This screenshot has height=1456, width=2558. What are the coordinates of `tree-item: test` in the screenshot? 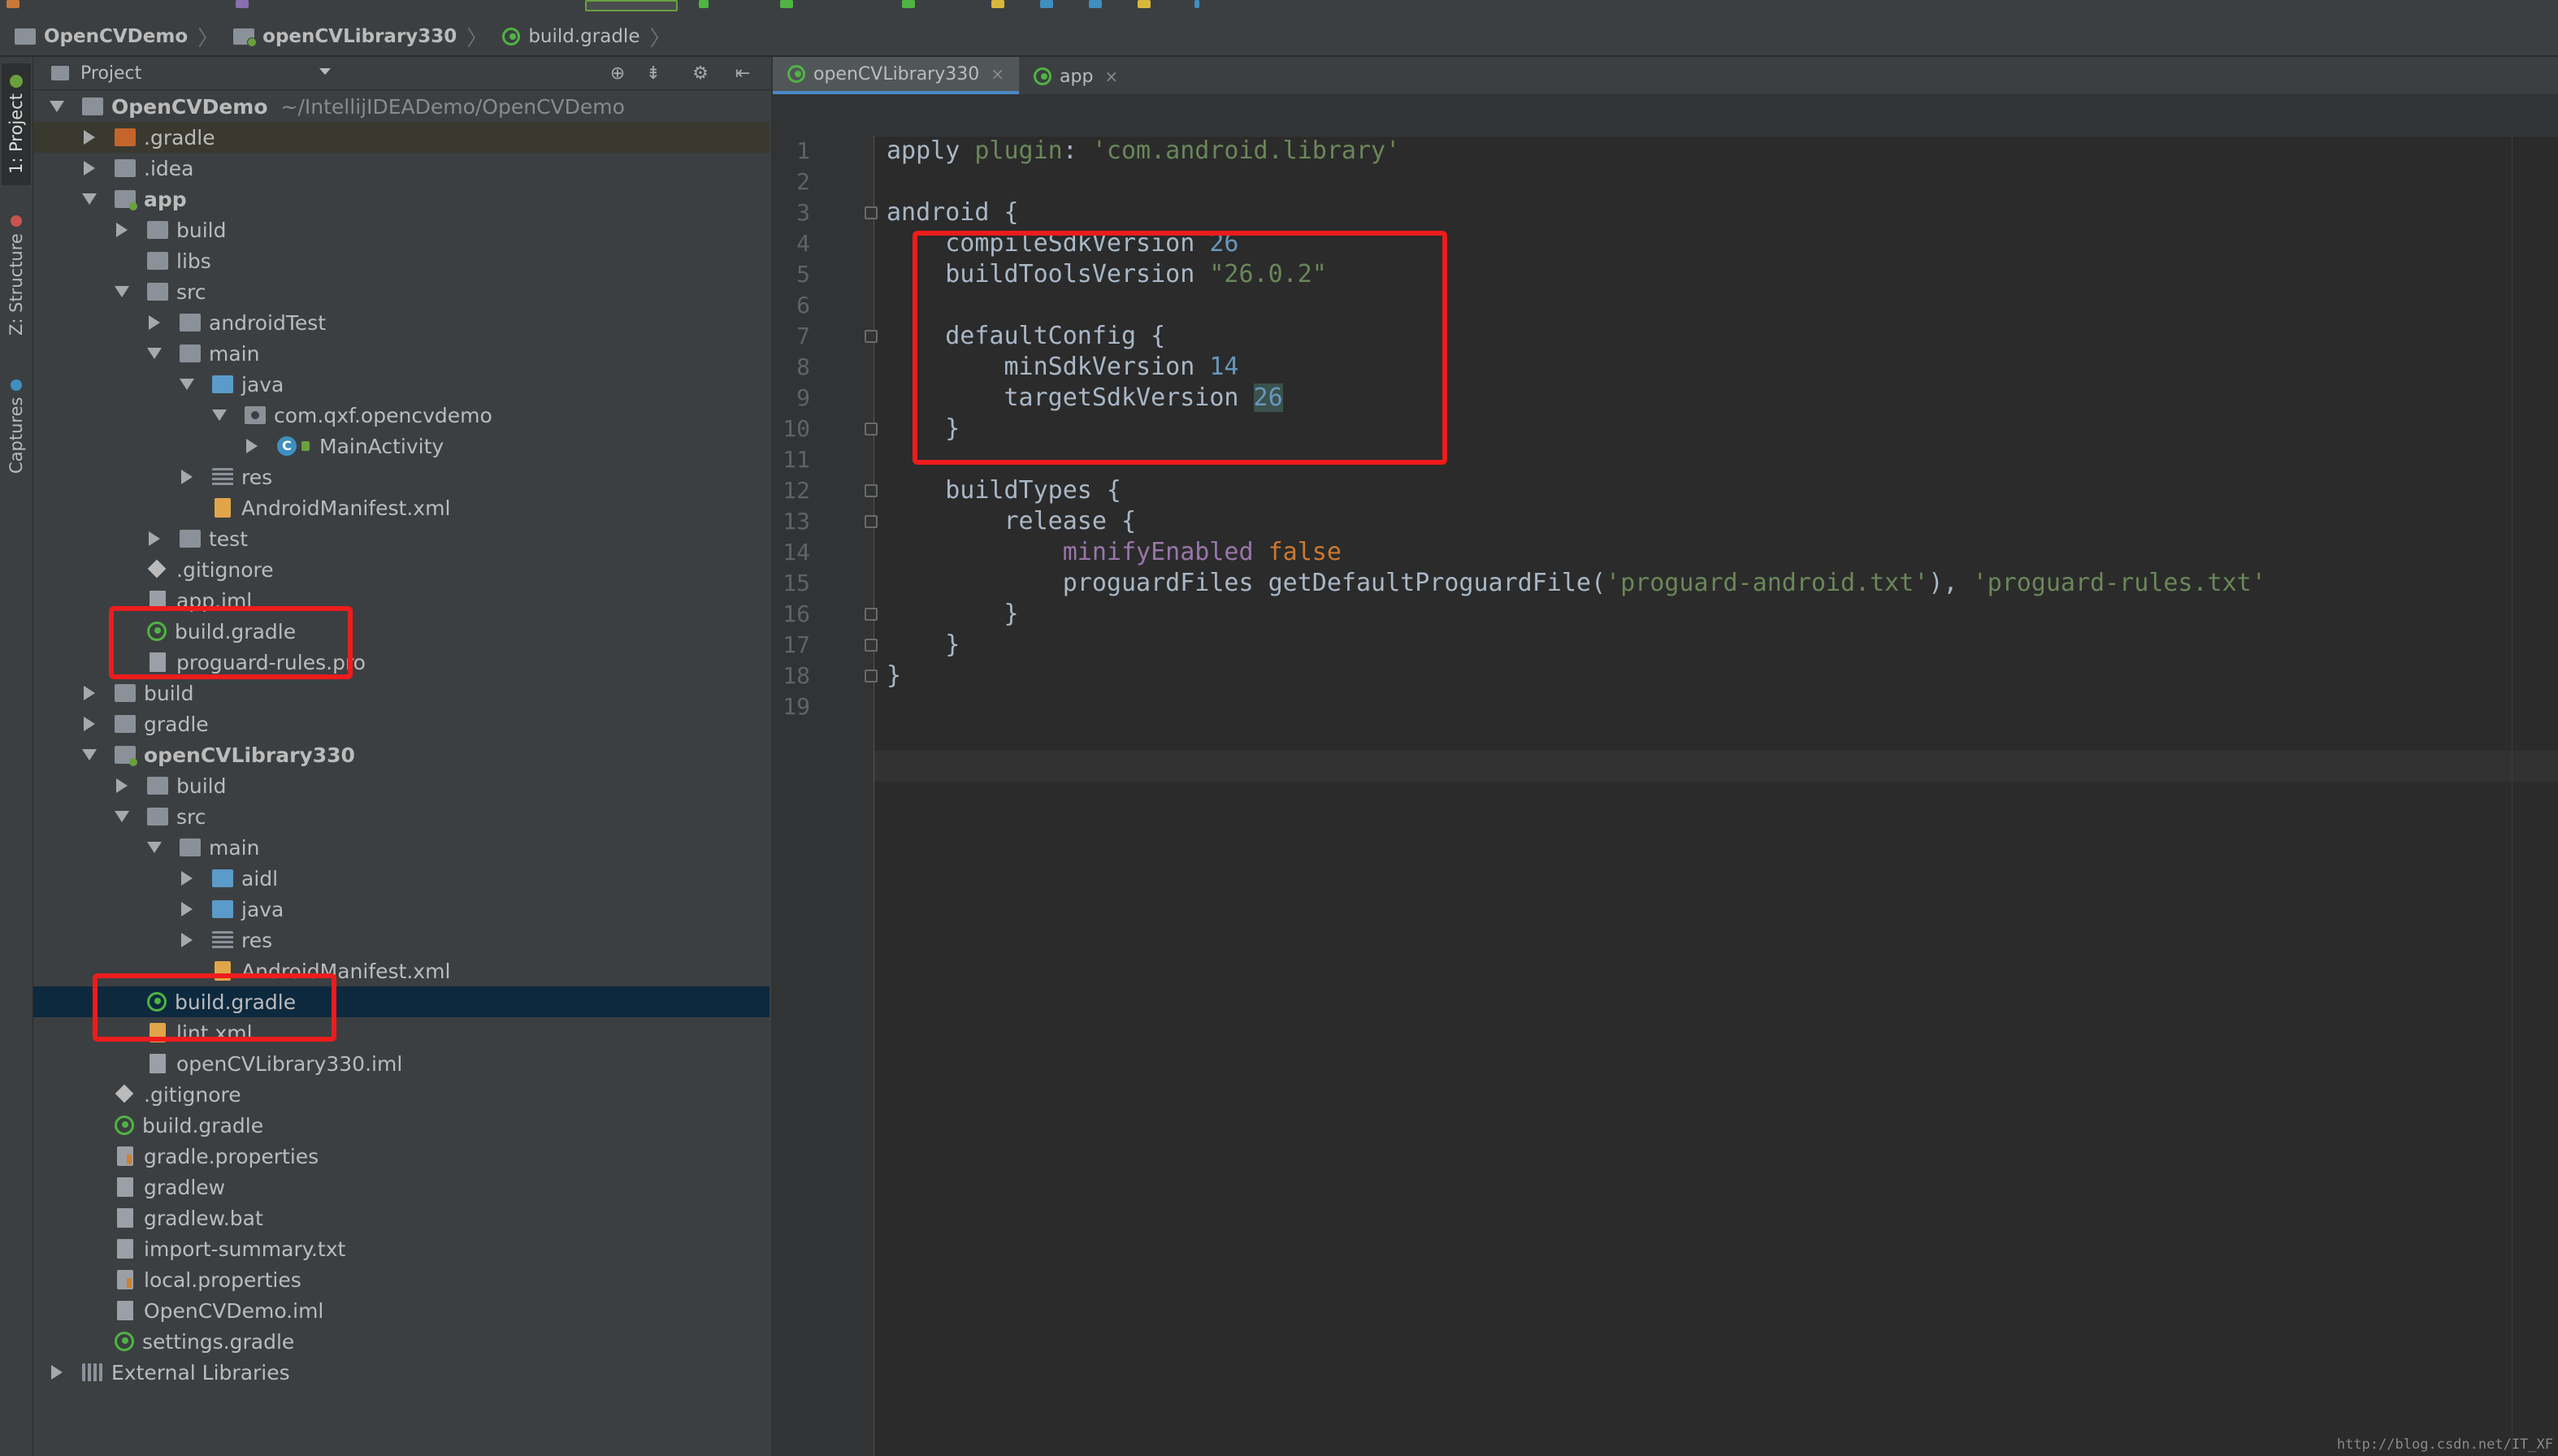 It's located at (401, 538).